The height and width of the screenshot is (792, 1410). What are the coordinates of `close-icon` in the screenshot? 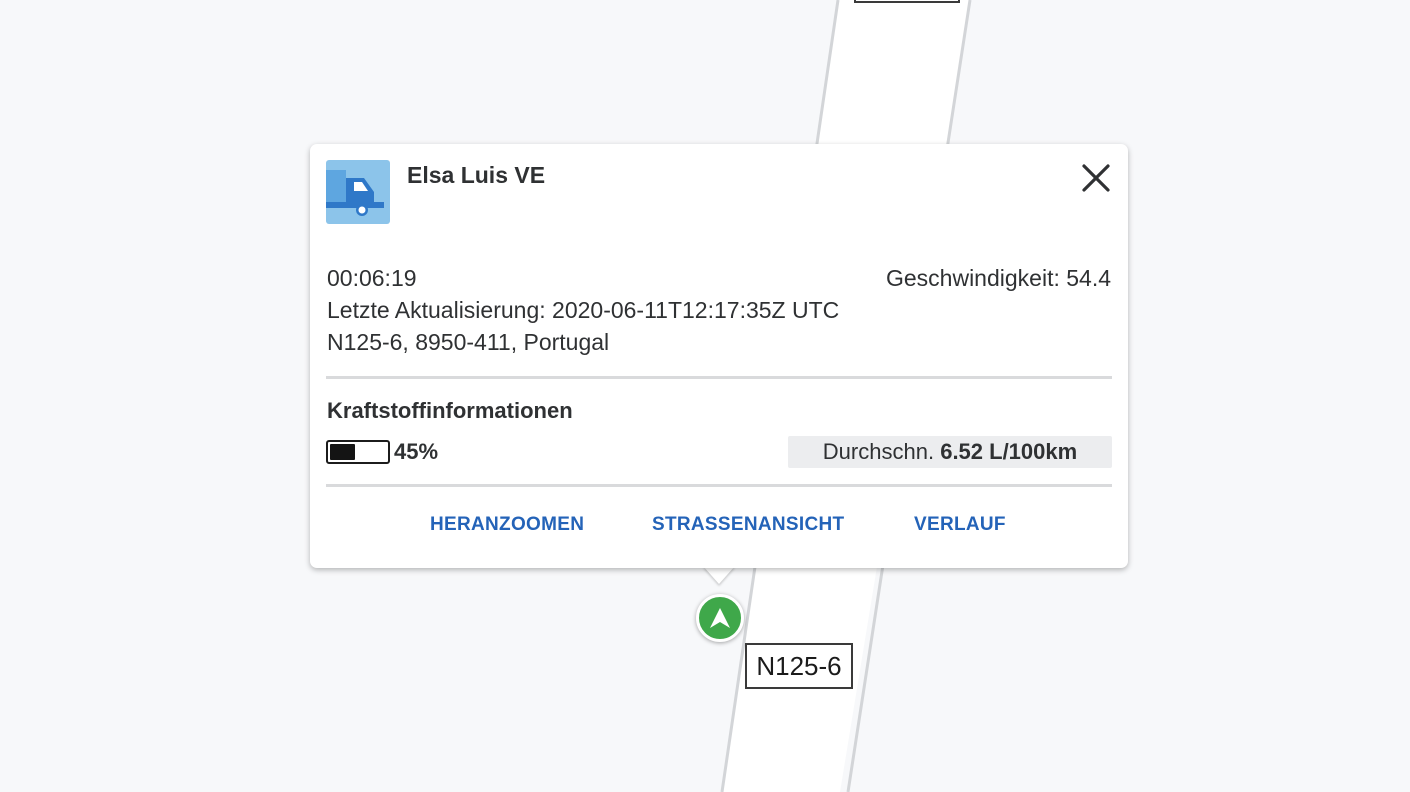 It's located at (1096, 178).